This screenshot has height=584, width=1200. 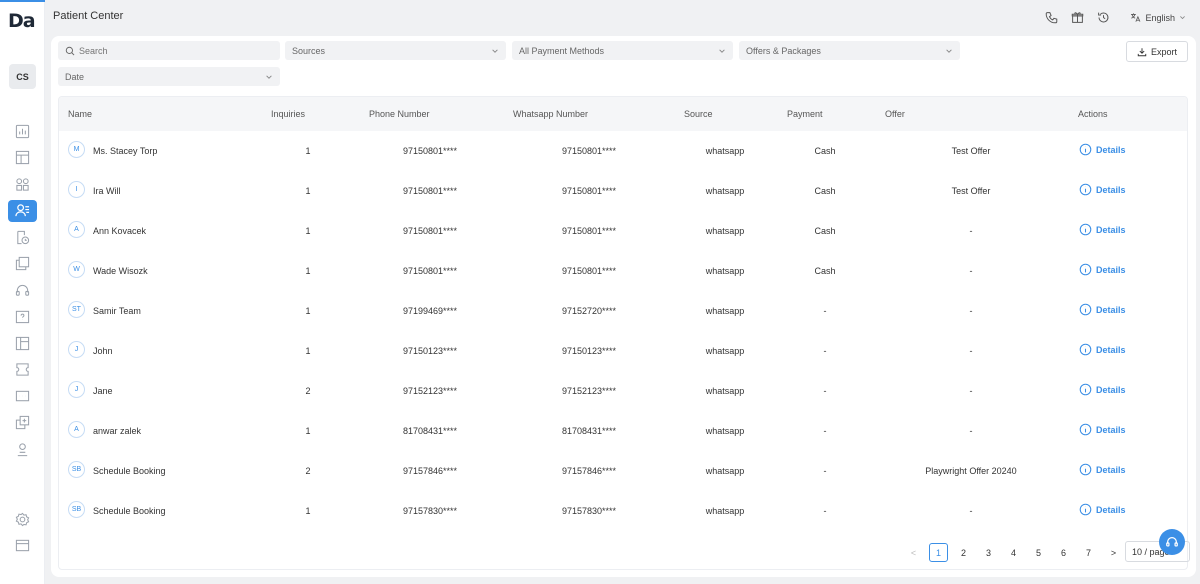 I want to click on avatar: W, so click(x=76, y=269).